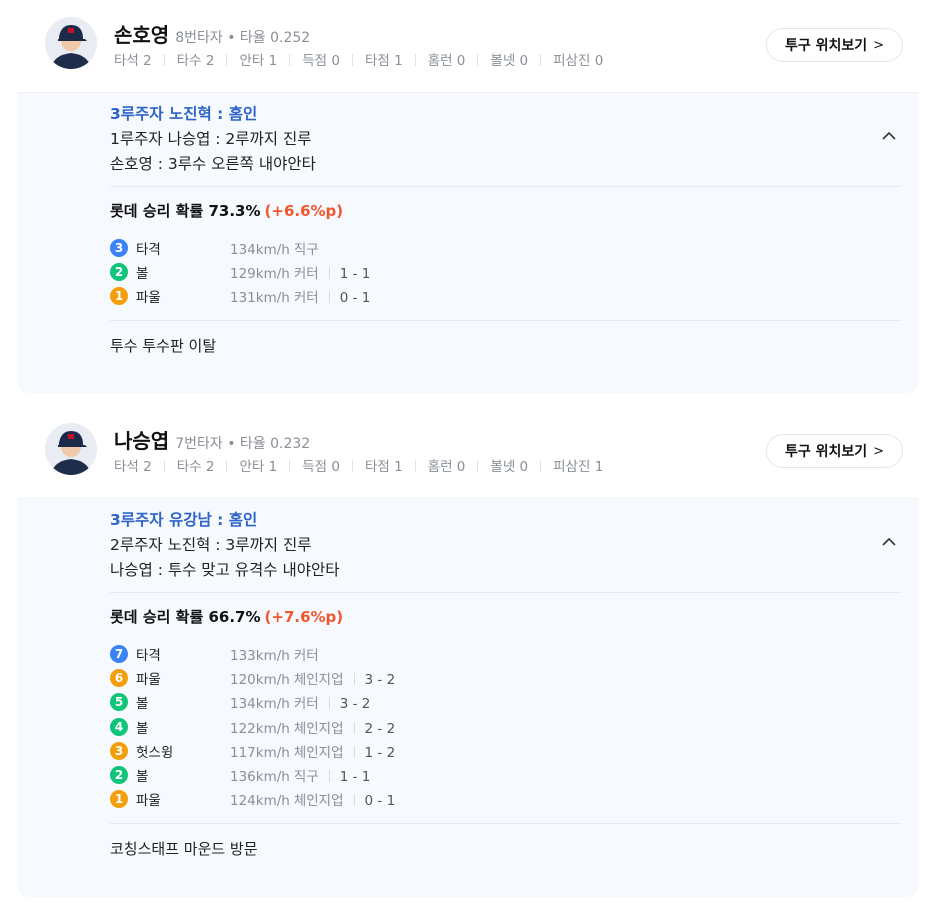 The width and height of the screenshot is (936, 908). What do you see at coordinates (260, 801) in the screenshot?
I see `pitch-speed: 124km/h` at bounding box center [260, 801].